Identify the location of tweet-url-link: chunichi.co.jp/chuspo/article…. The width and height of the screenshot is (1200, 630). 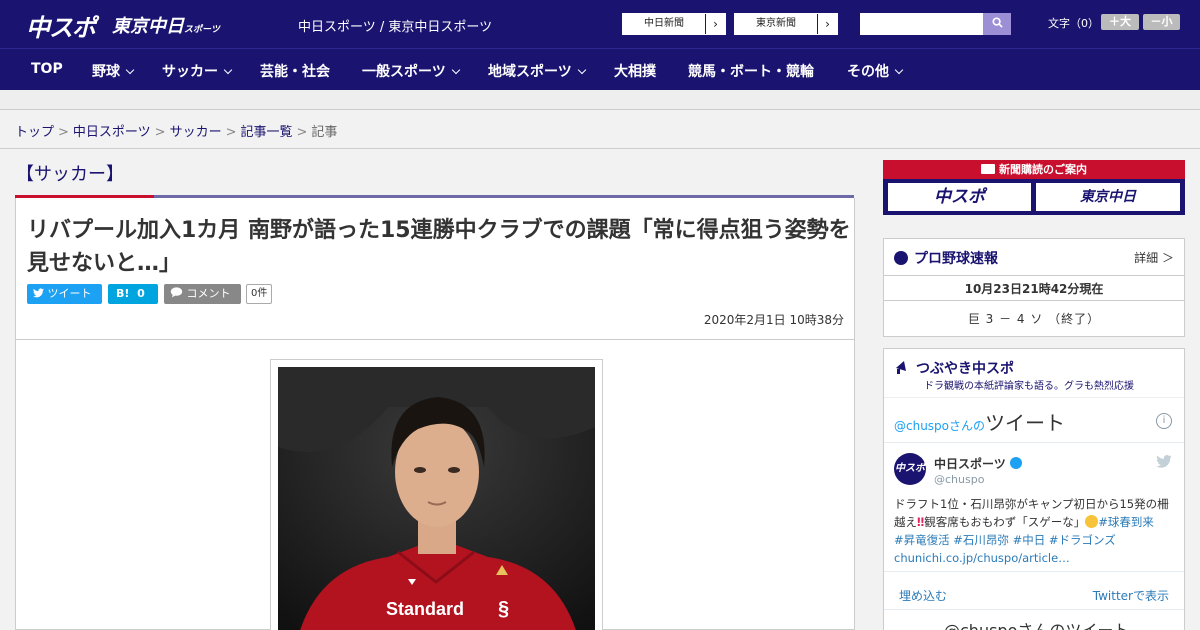
(982, 558).